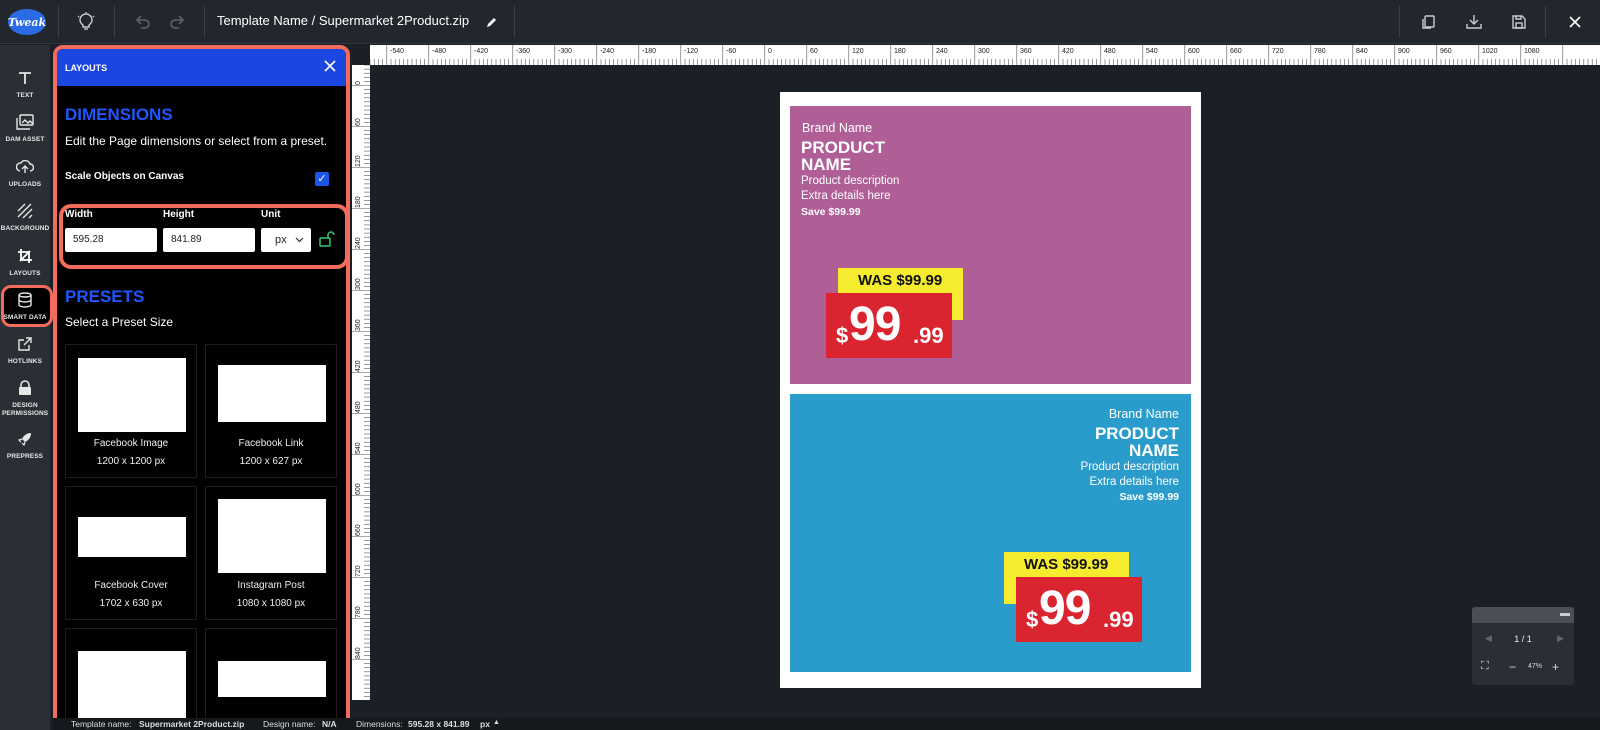 The image size is (1600, 730). What do you see at coordinates (25, 344) in the screenshot?
I see `external-link-icon` at bounding box center [25, 344].